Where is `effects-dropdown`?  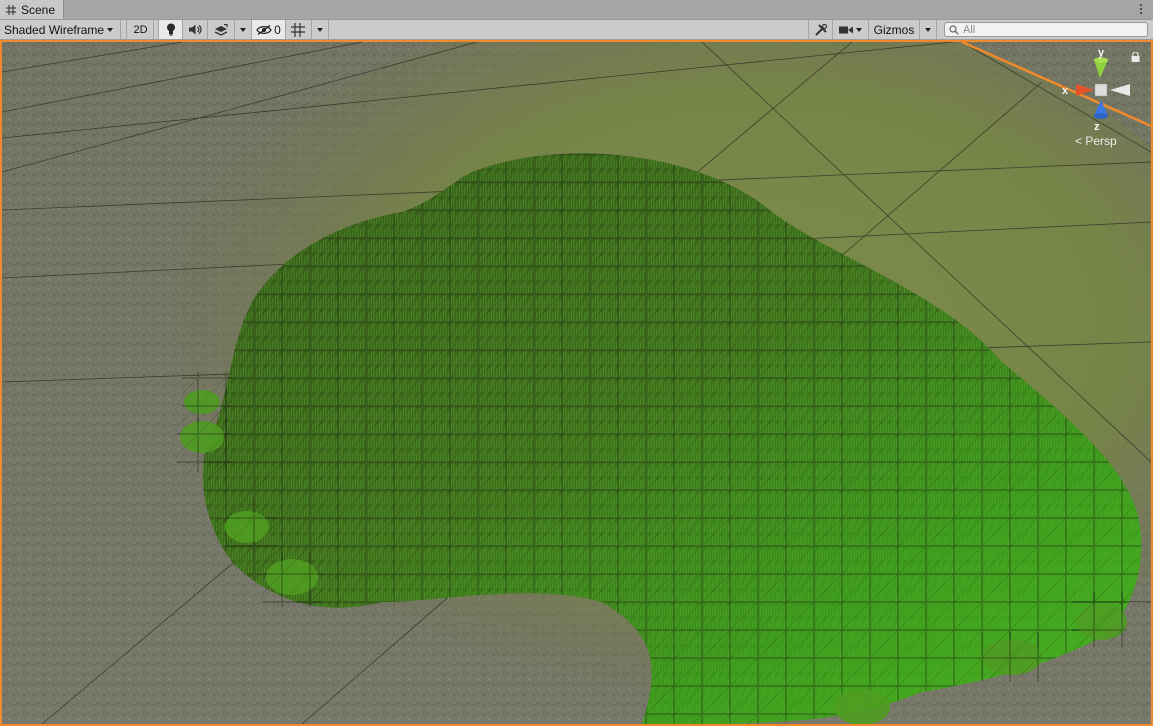
effects-dropdown is located at coordinates (243, 29).